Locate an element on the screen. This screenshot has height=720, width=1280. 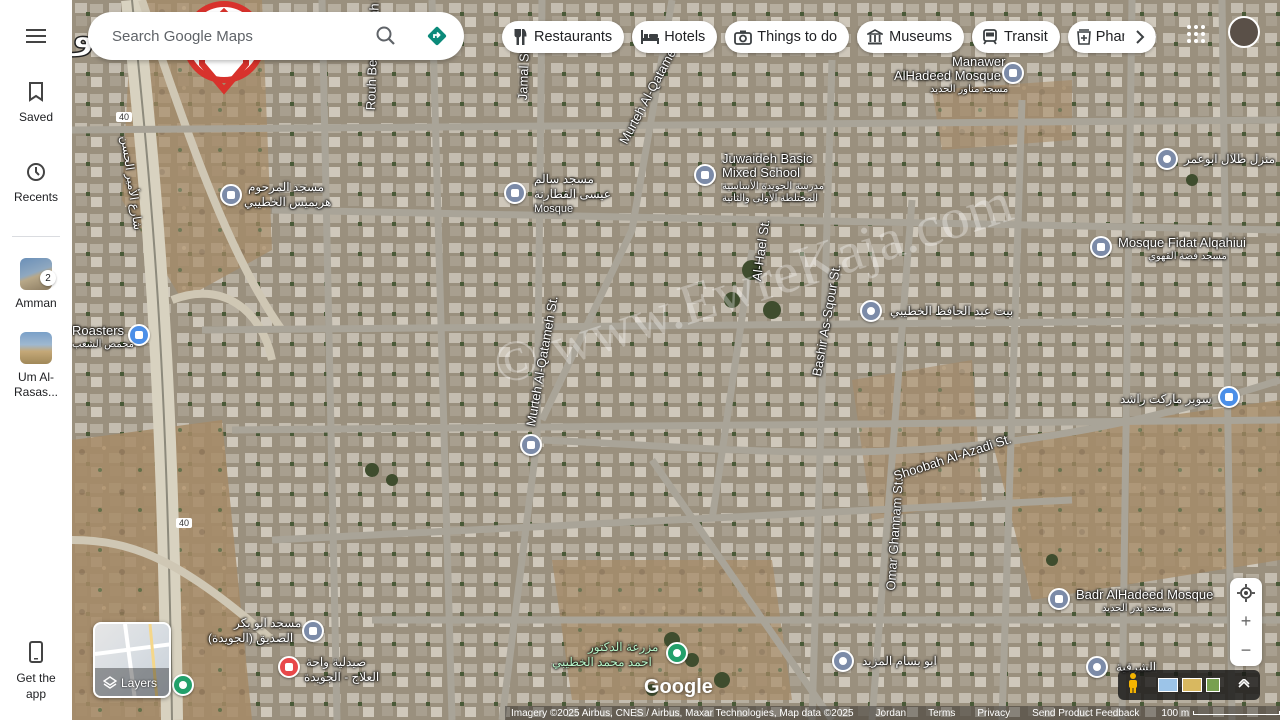
place-label: Mosque Fidat Alqahiui is located at coordinates (1182, 242).